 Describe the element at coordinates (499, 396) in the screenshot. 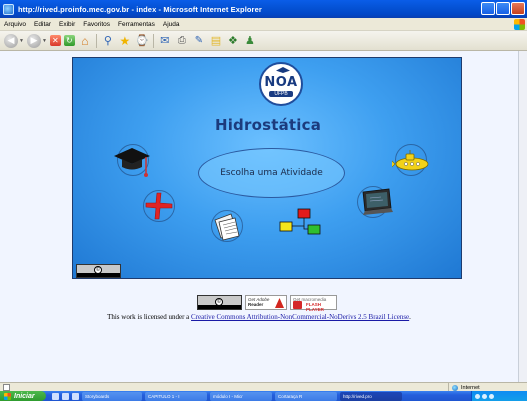

I see `system-tray` at that location.